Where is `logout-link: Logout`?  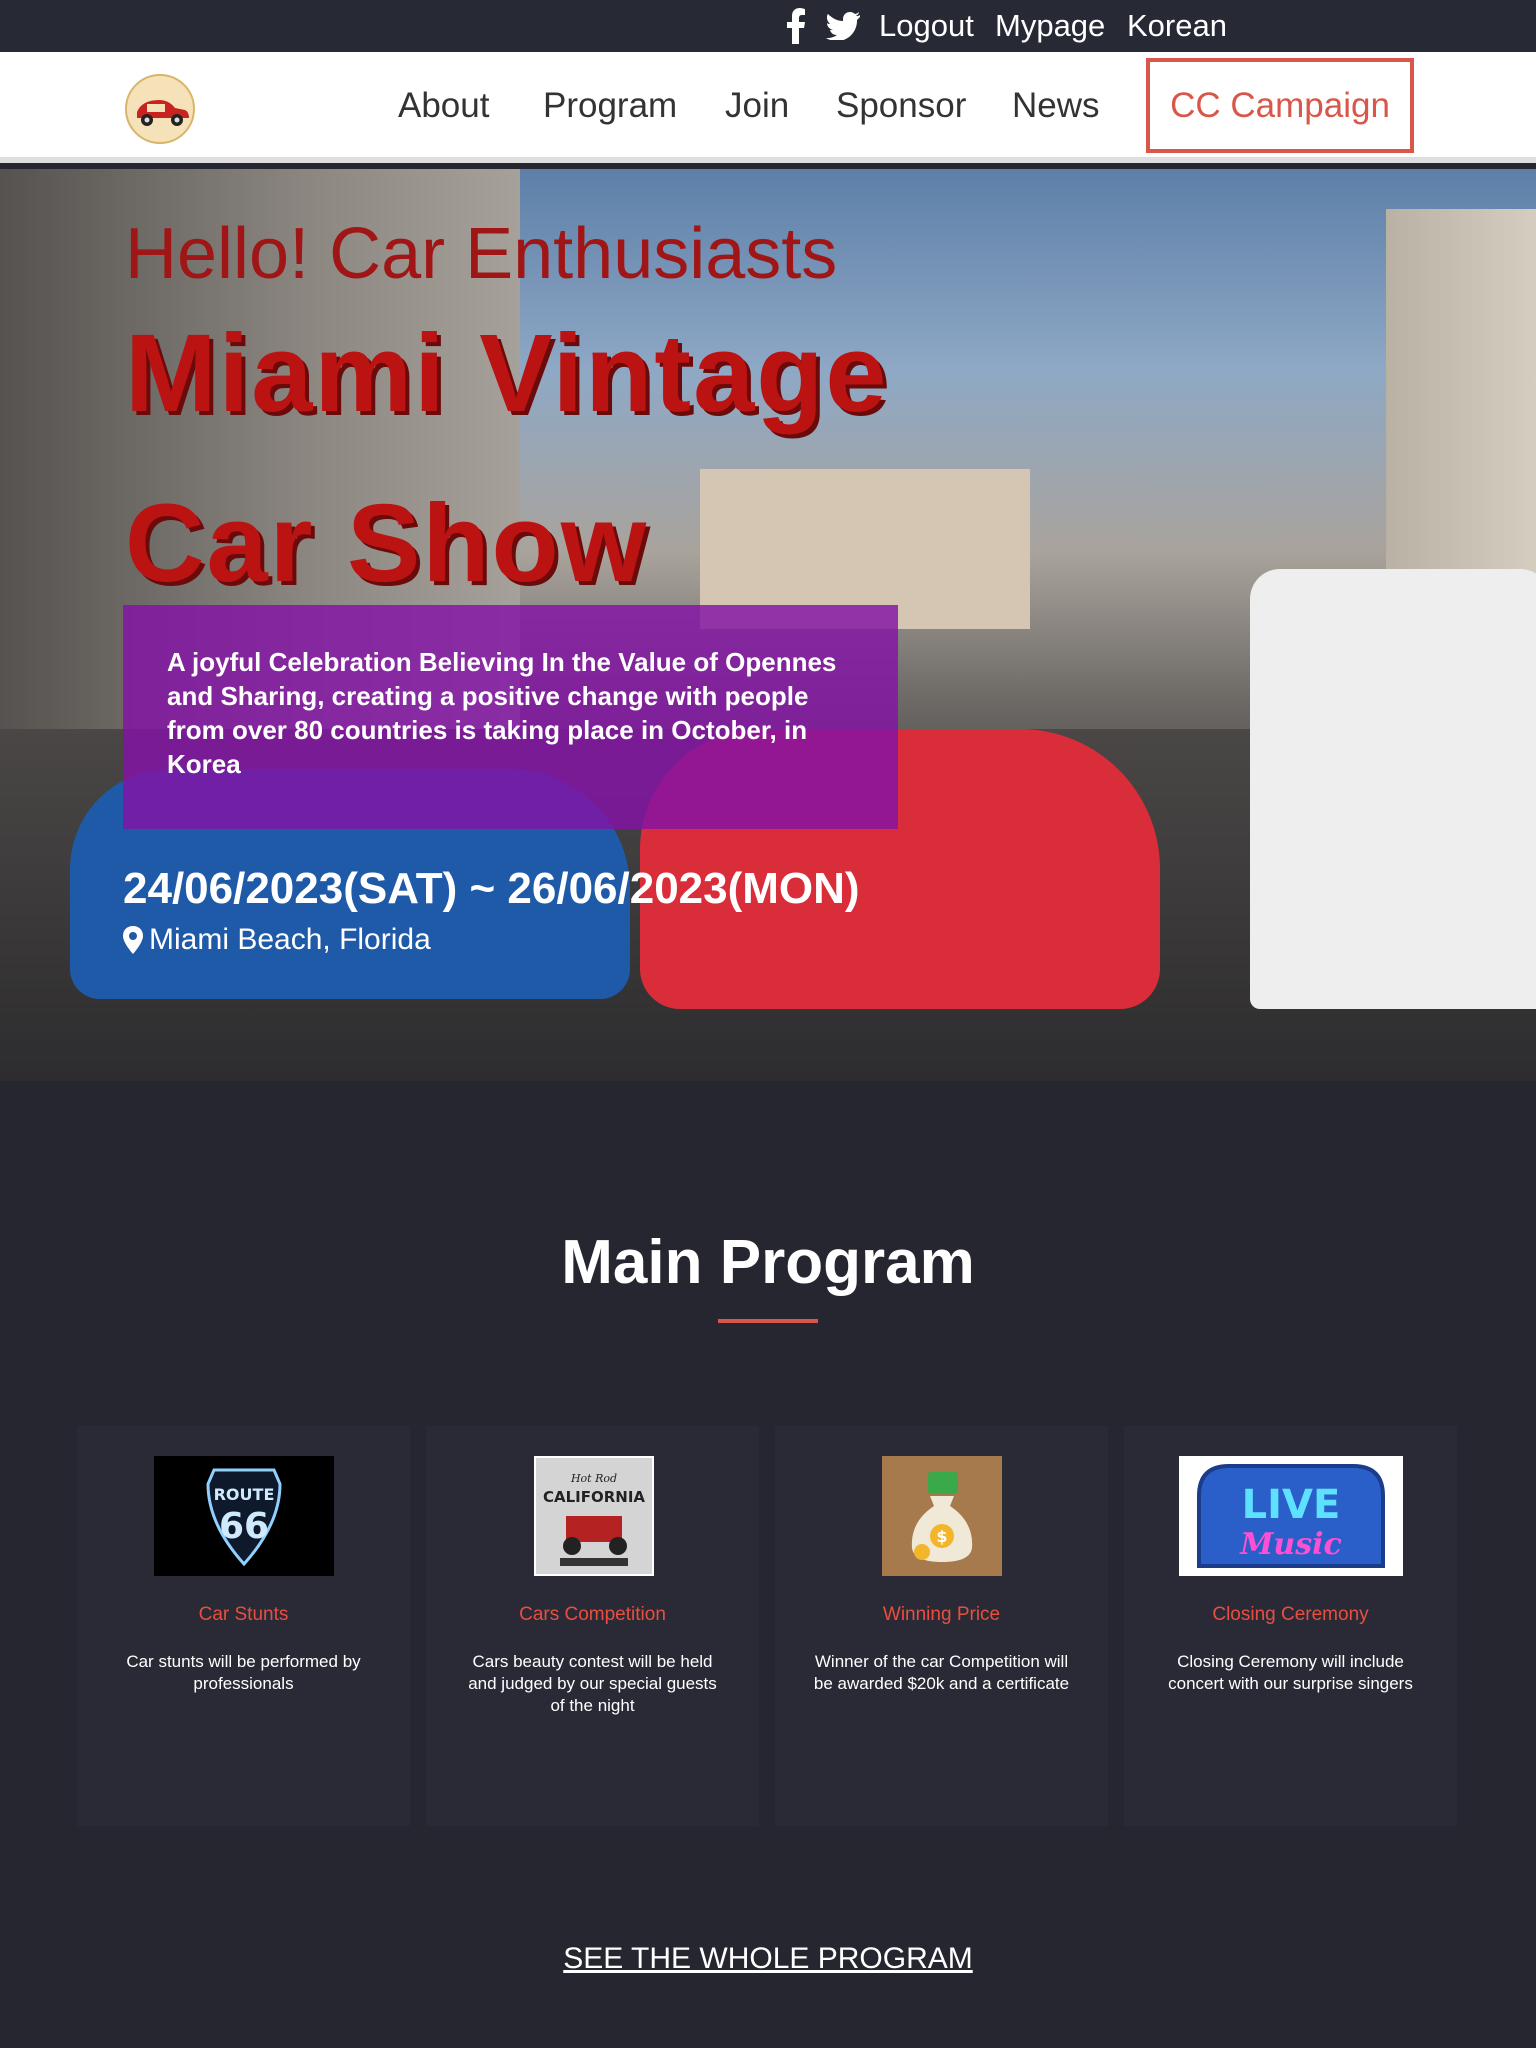 logout-link: Logout is located at coordinates (926, 26).